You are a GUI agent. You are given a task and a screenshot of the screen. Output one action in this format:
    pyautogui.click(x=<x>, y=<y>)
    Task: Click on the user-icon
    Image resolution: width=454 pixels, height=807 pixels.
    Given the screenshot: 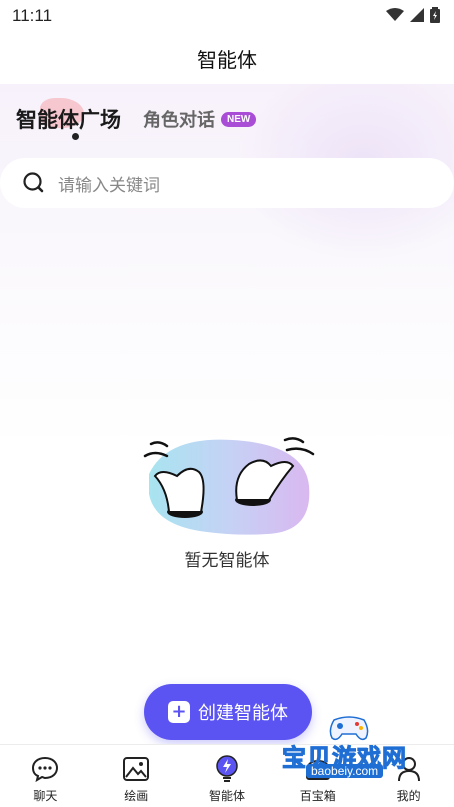 What is the action you would take?
    pyautogui.click(x=409, y=769)
    